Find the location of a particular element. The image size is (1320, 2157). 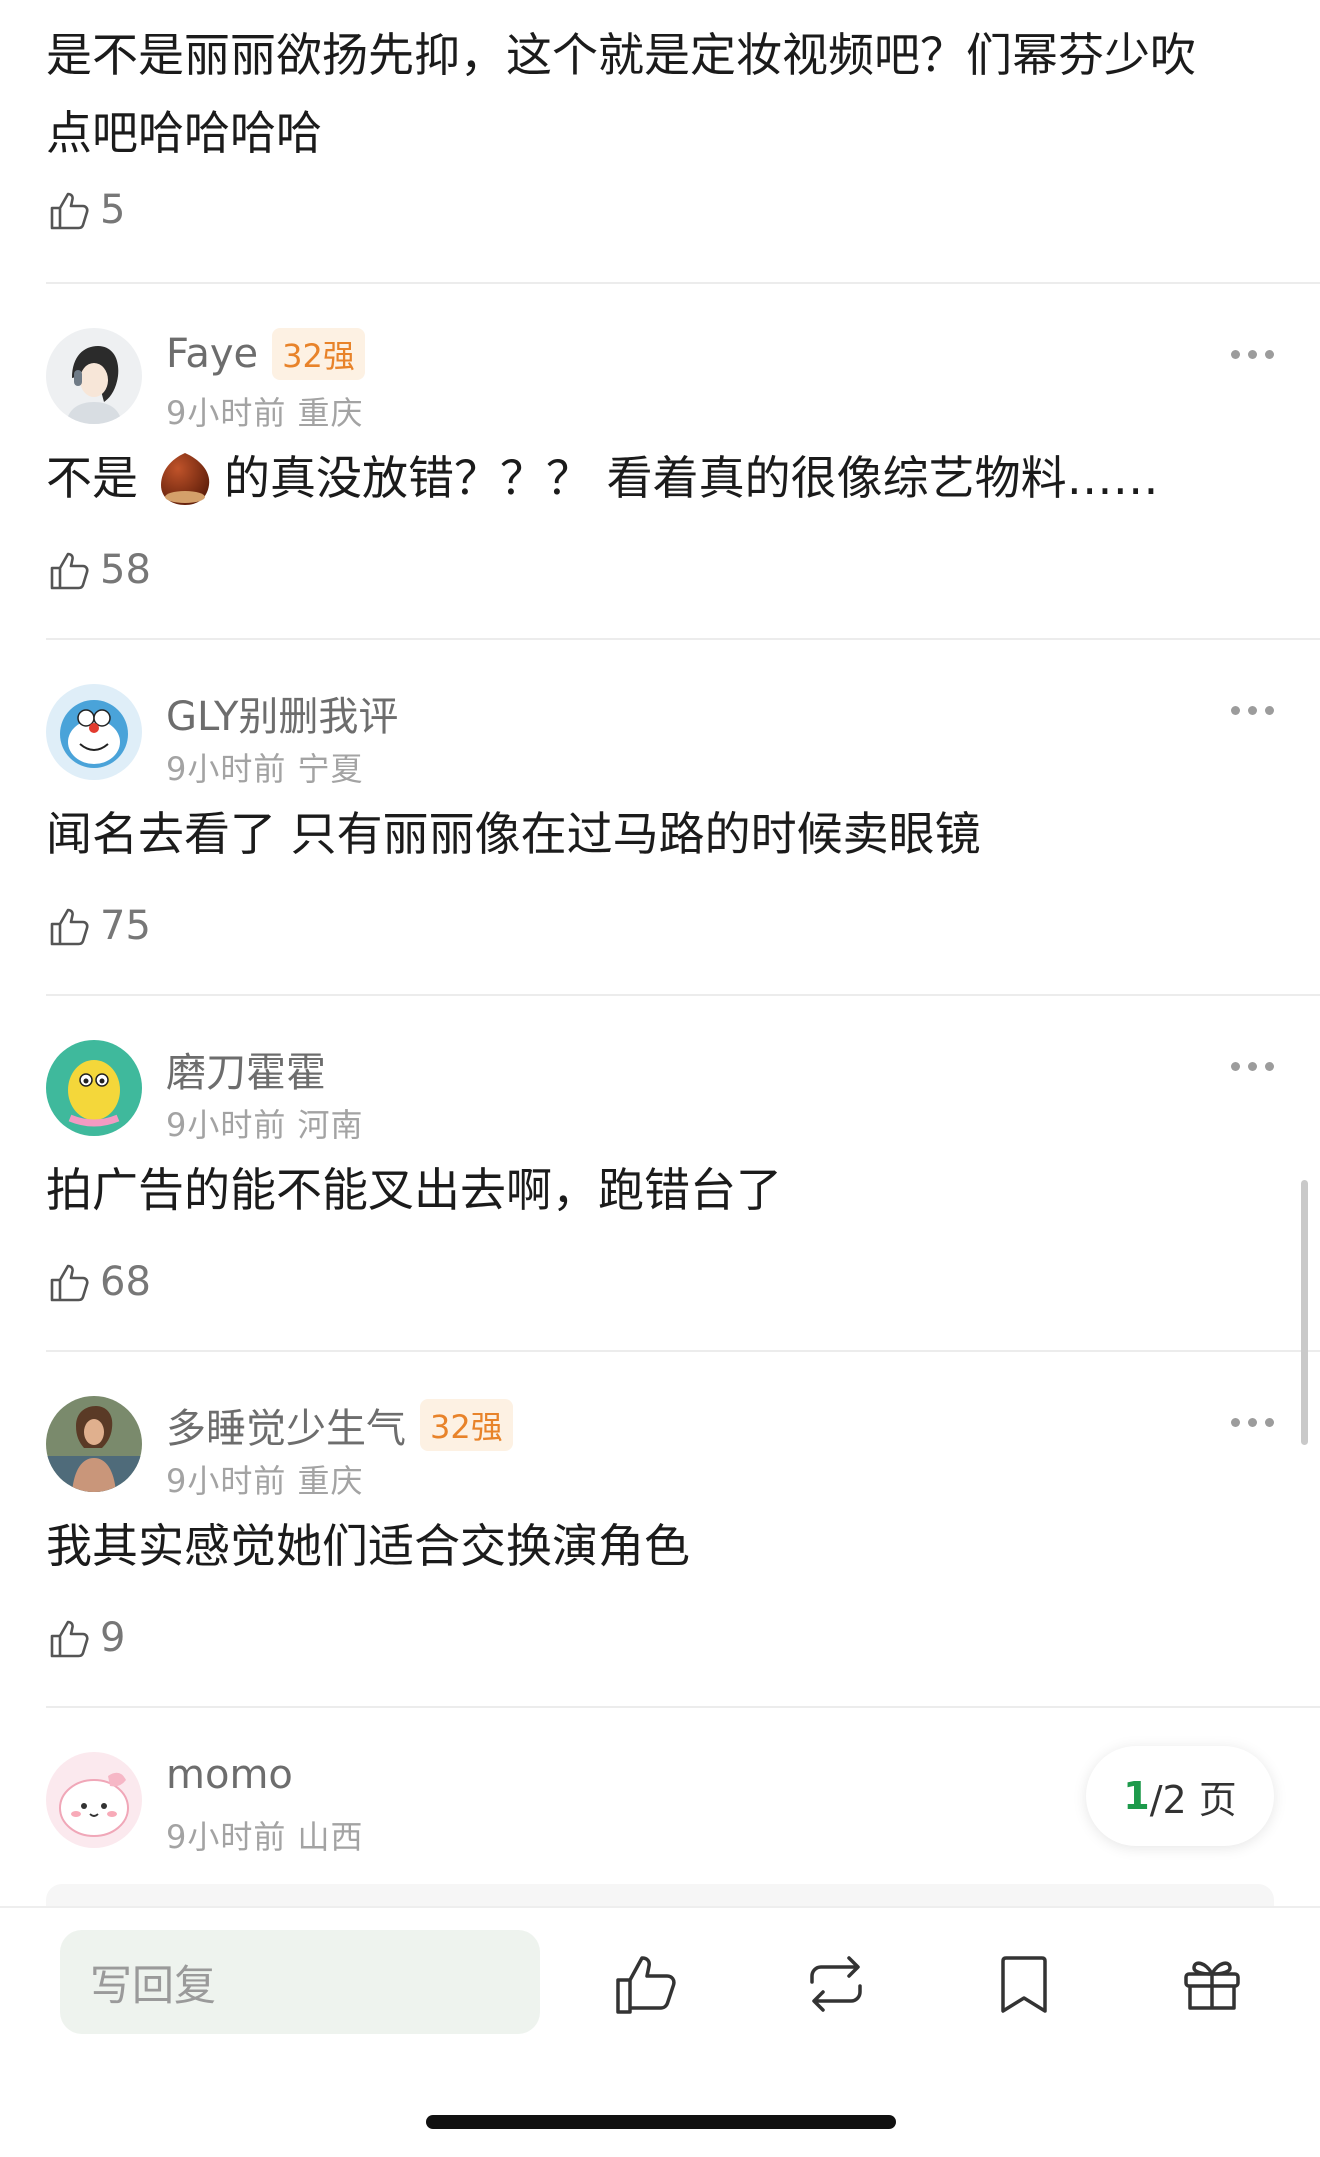

avatar-cartoon-yellow-icon is located at coordinates (94, 1088).